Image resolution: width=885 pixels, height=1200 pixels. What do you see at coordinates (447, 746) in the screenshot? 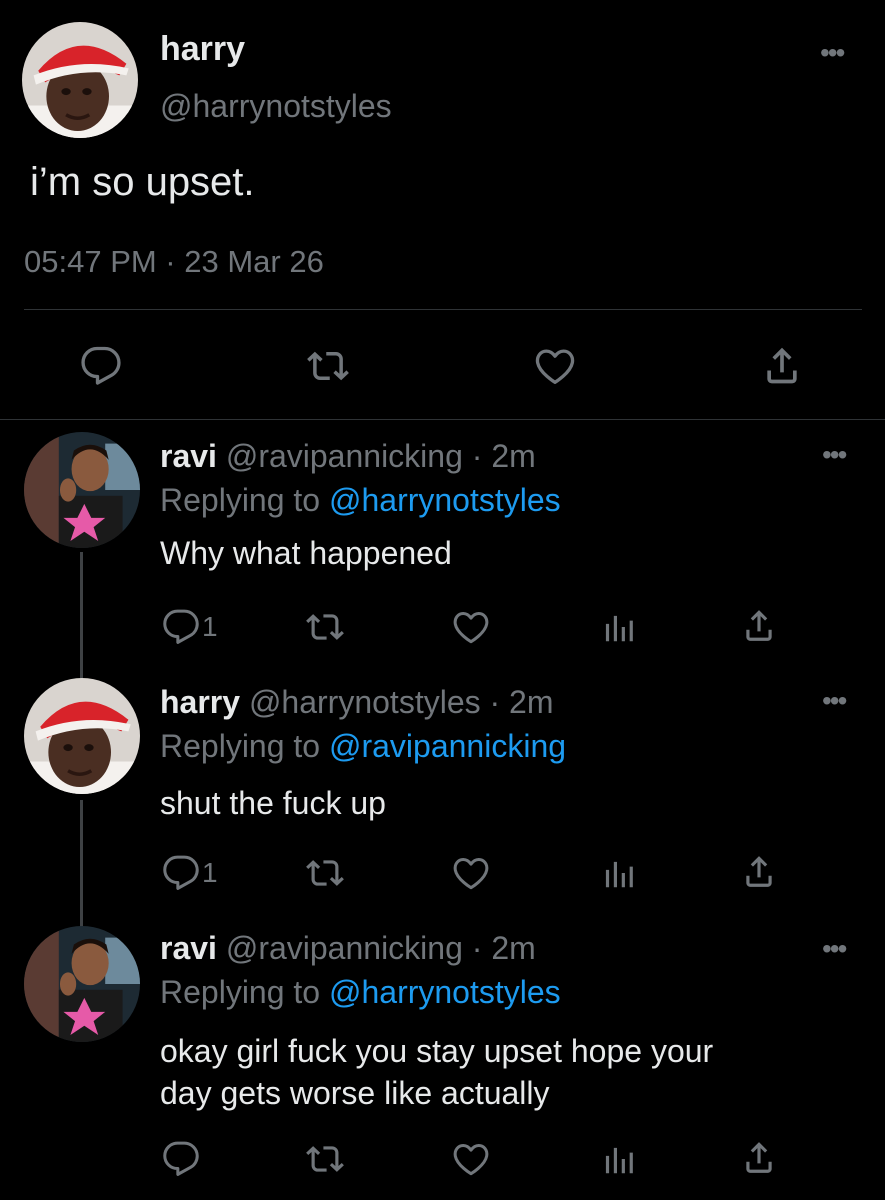
I see `replying-mention-link: @ravipannicking` at bounding box center [447, 746].